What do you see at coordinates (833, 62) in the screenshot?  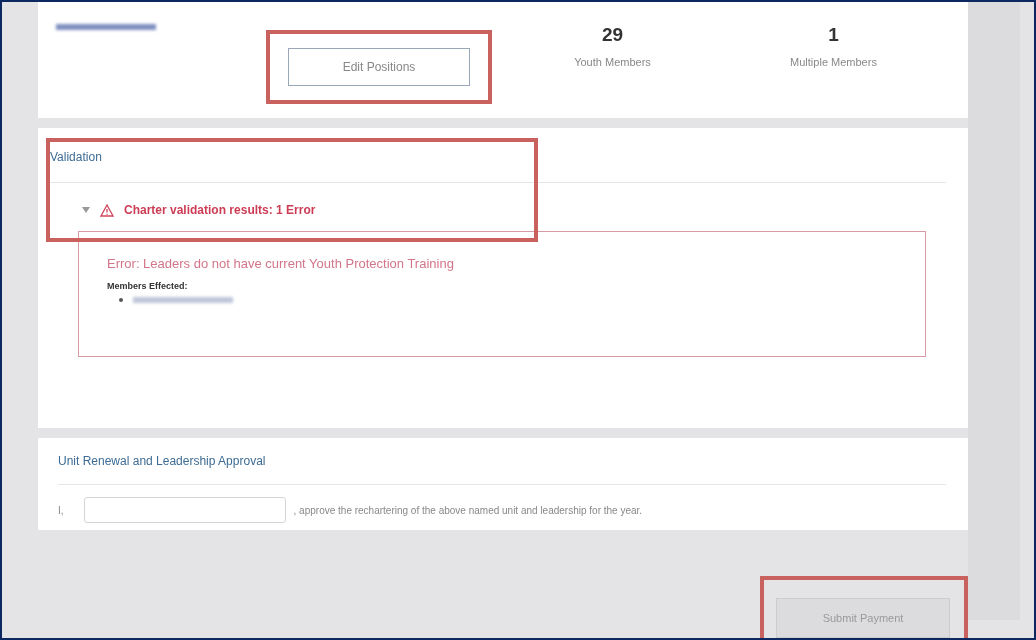 I see `stat-label: Multiple Members` at bounding box center [833, 62].